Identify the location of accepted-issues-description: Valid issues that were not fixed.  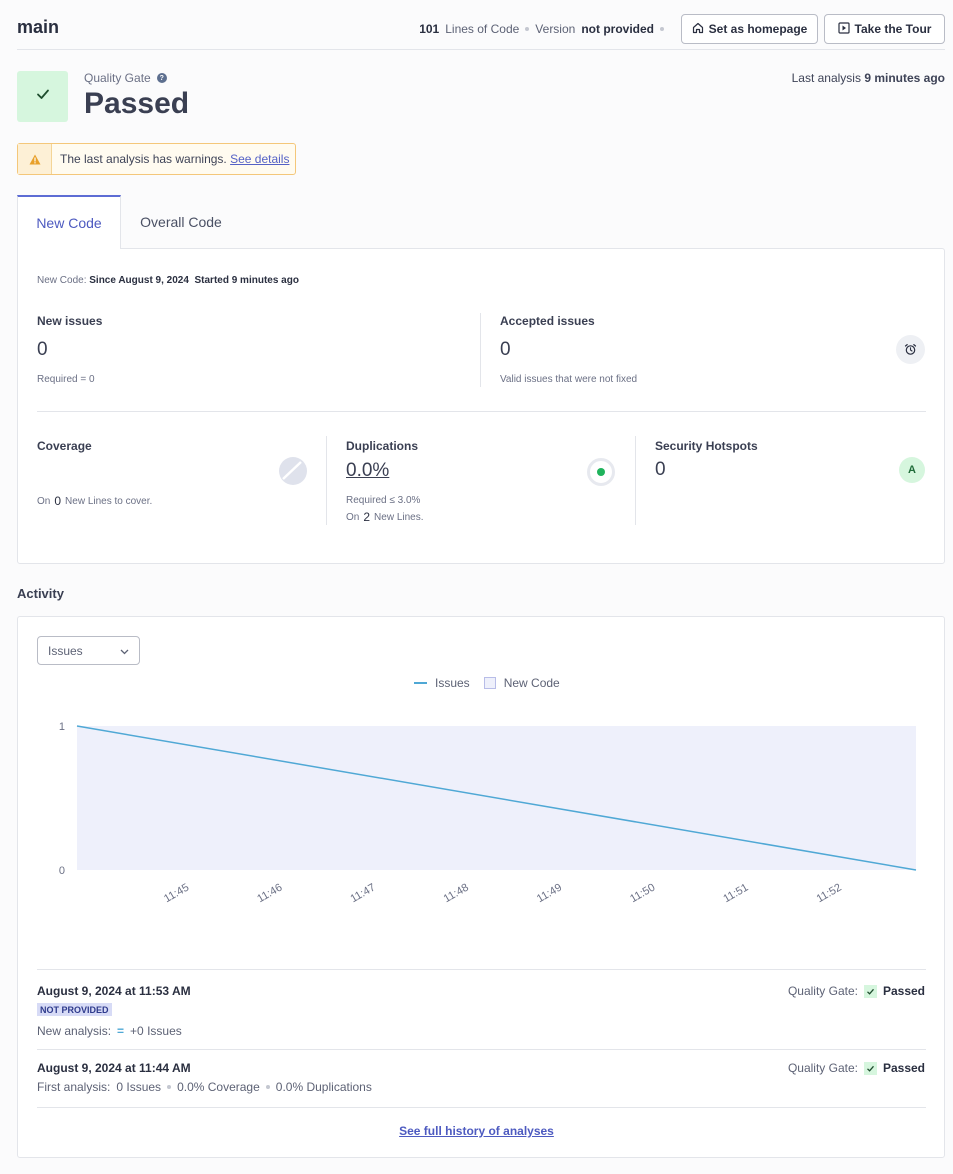
(569, 379).